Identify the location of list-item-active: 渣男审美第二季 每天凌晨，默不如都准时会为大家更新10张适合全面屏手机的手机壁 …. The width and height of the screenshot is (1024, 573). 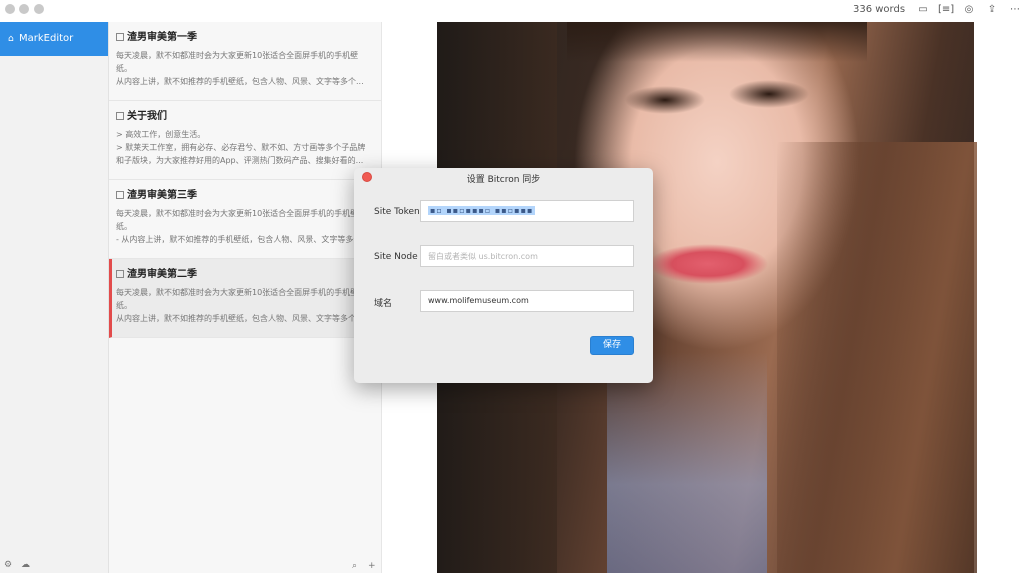
(245, 298).